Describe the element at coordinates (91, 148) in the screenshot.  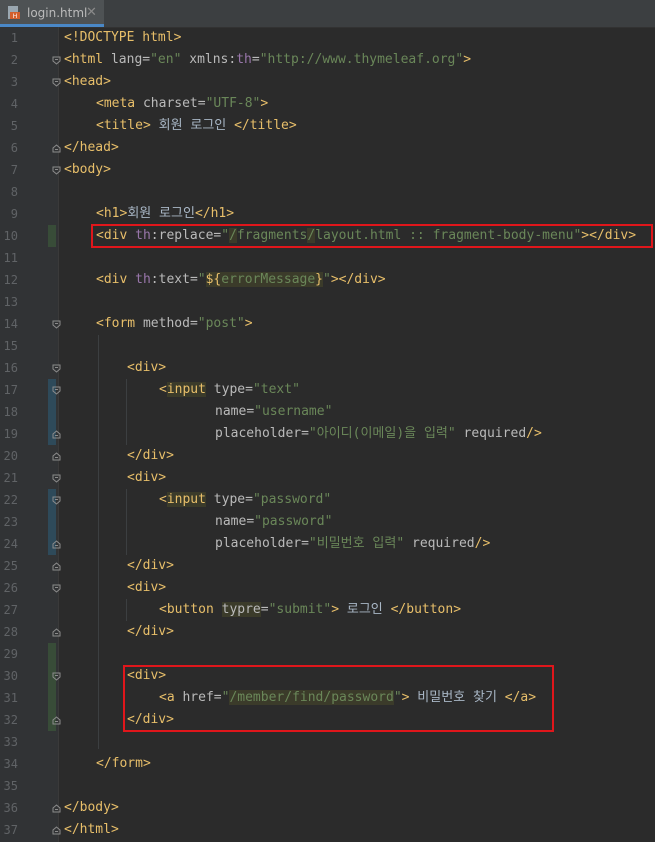
I see `code-line-6: </head>` at that location.